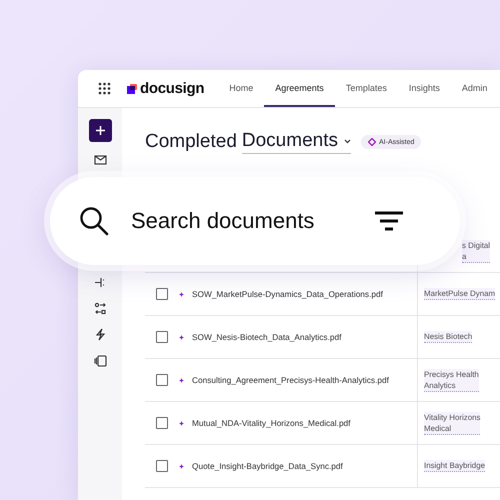  What do you see at coordinates (299, 88) in the screenshot?
I see `nav-tab: Agreements` at bounding box center [299, 88].